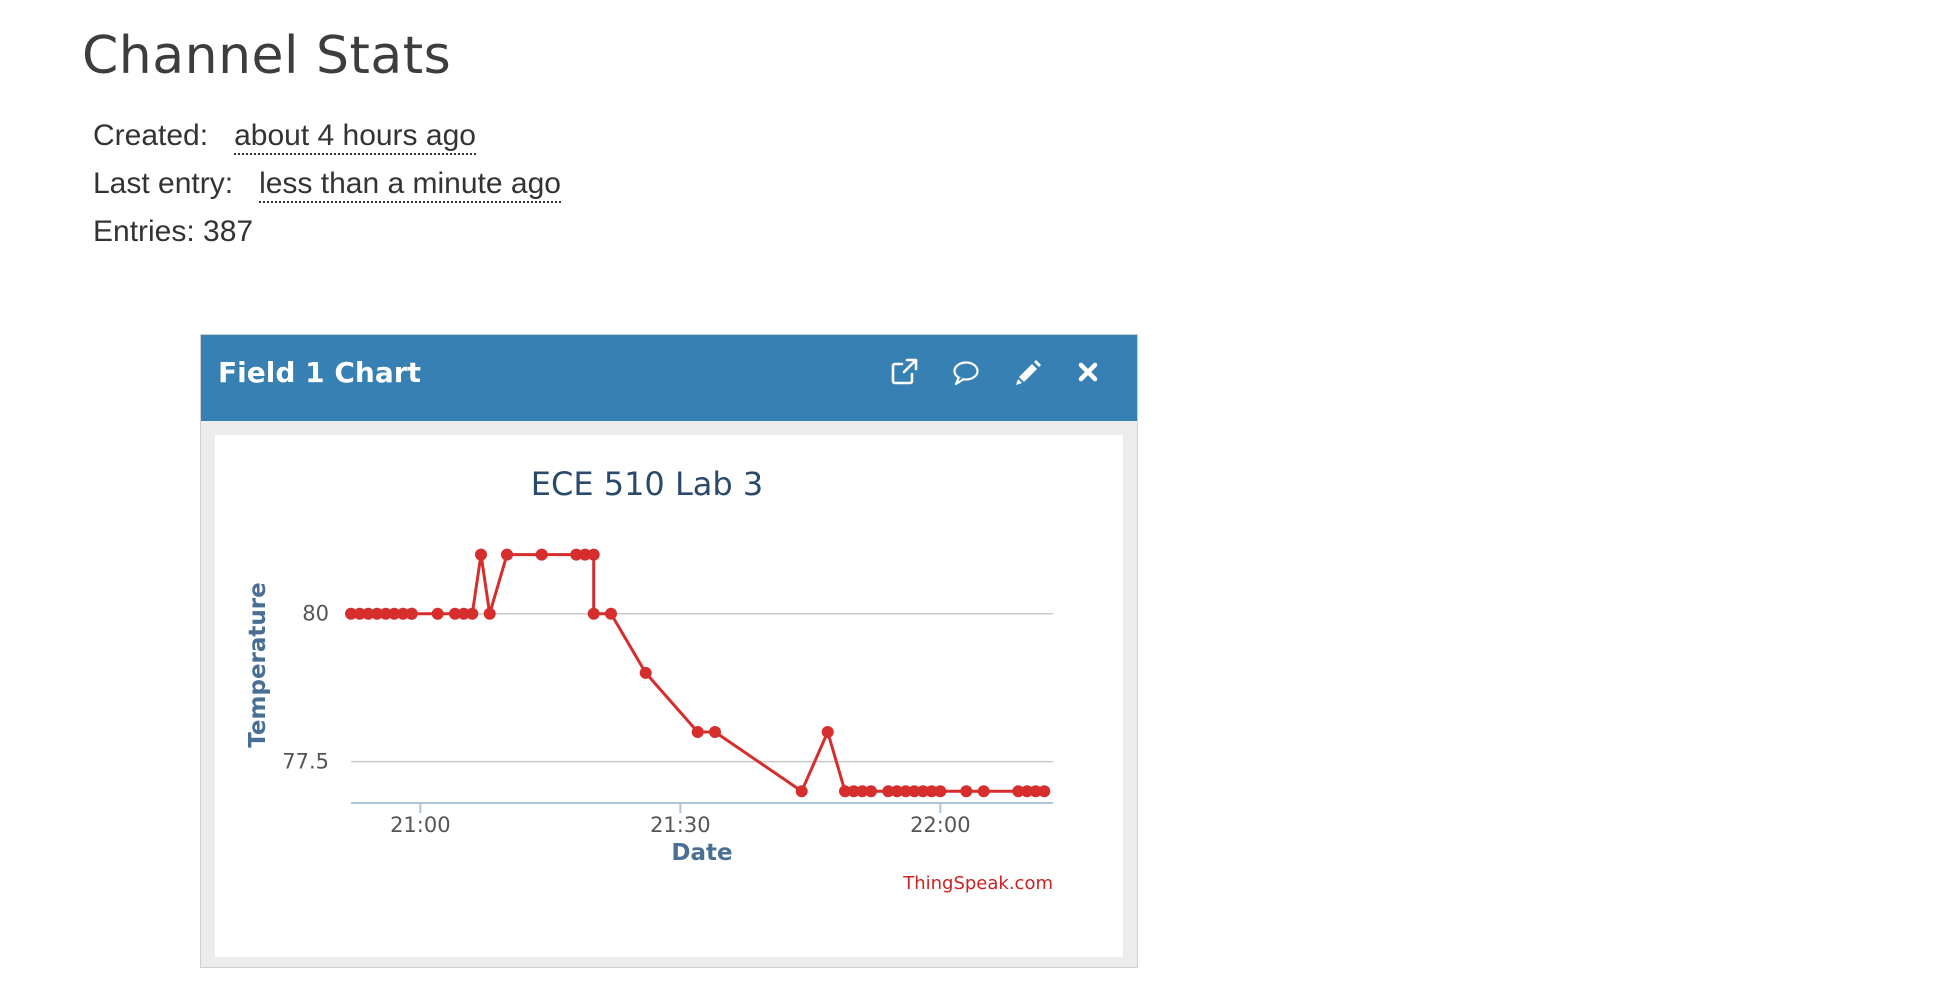 The image size is (1938, 1004). I want to click on last-entry-label: Last entry:, so click(163, 183).